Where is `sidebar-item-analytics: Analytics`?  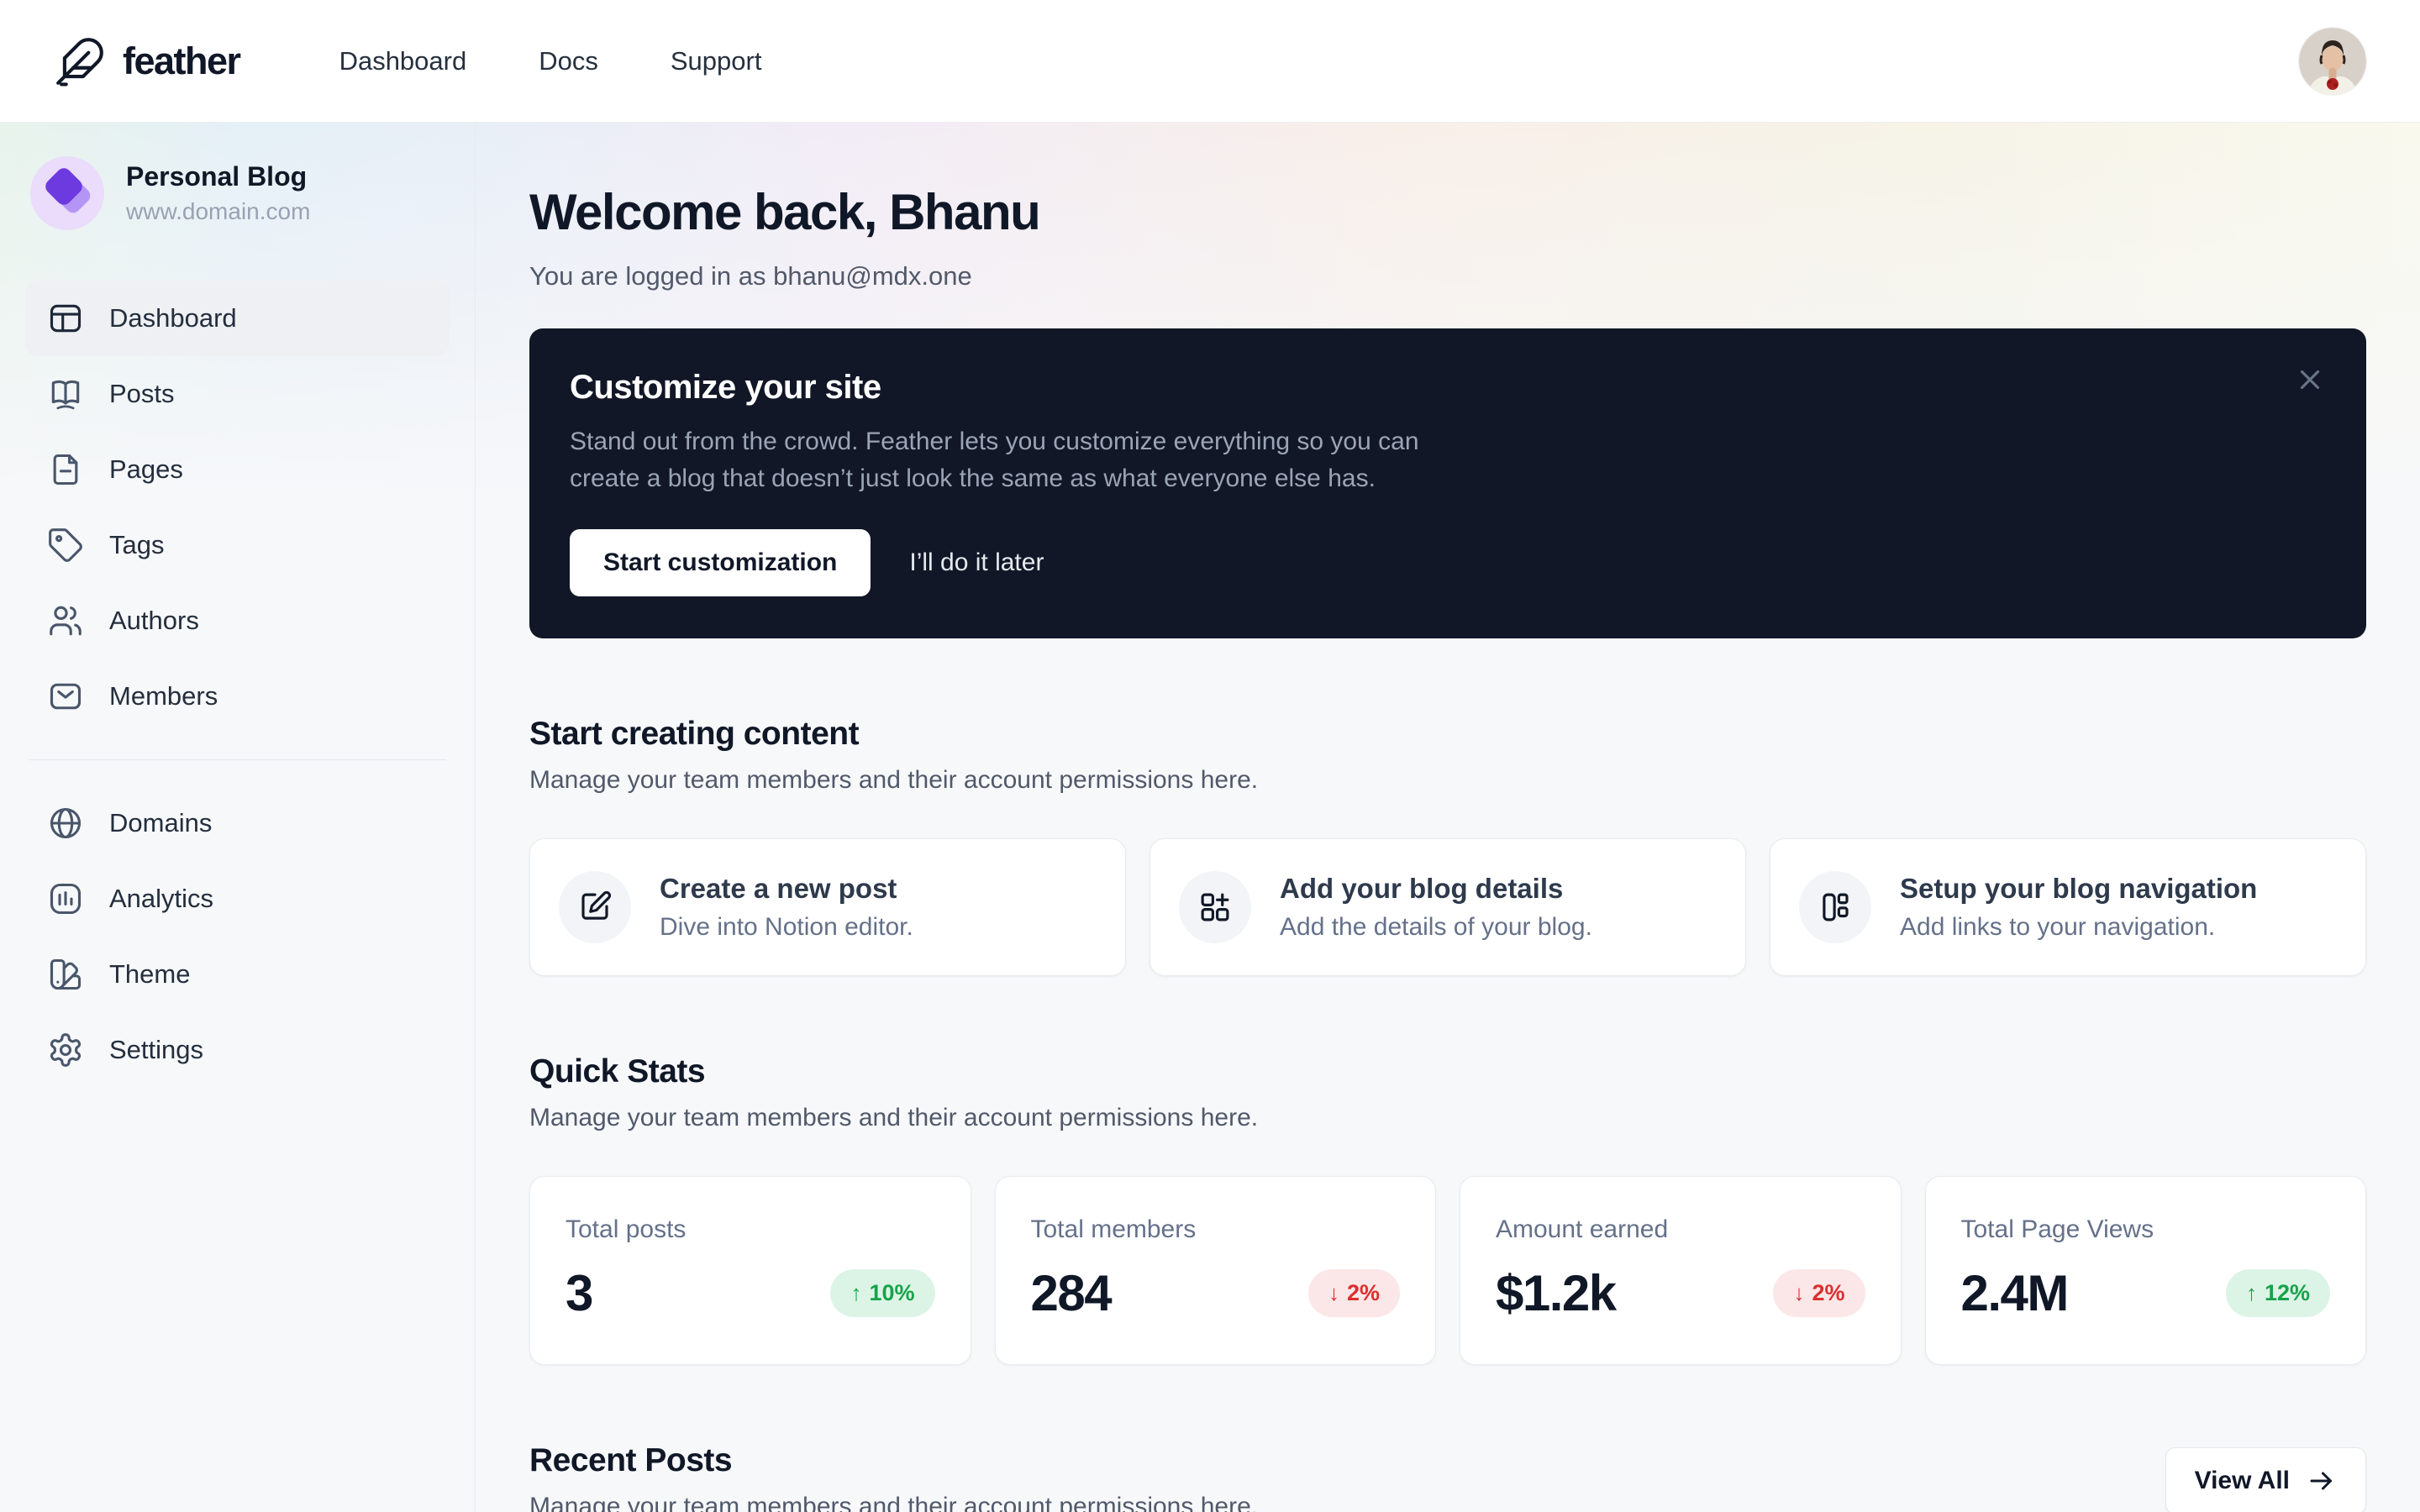 sidebar-item-analytics: Analytics is located at coordinates (238, 899).